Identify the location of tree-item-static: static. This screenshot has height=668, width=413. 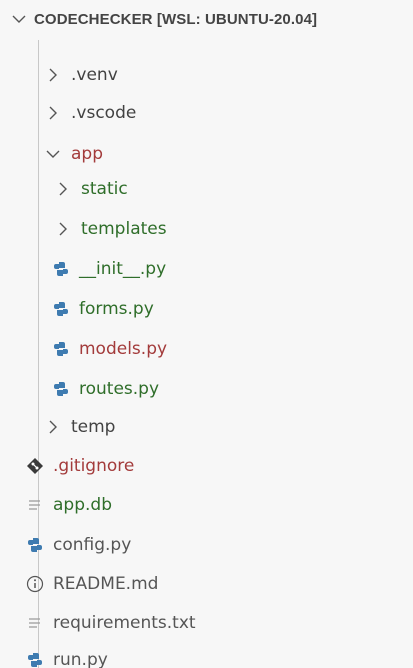
(206, 189).